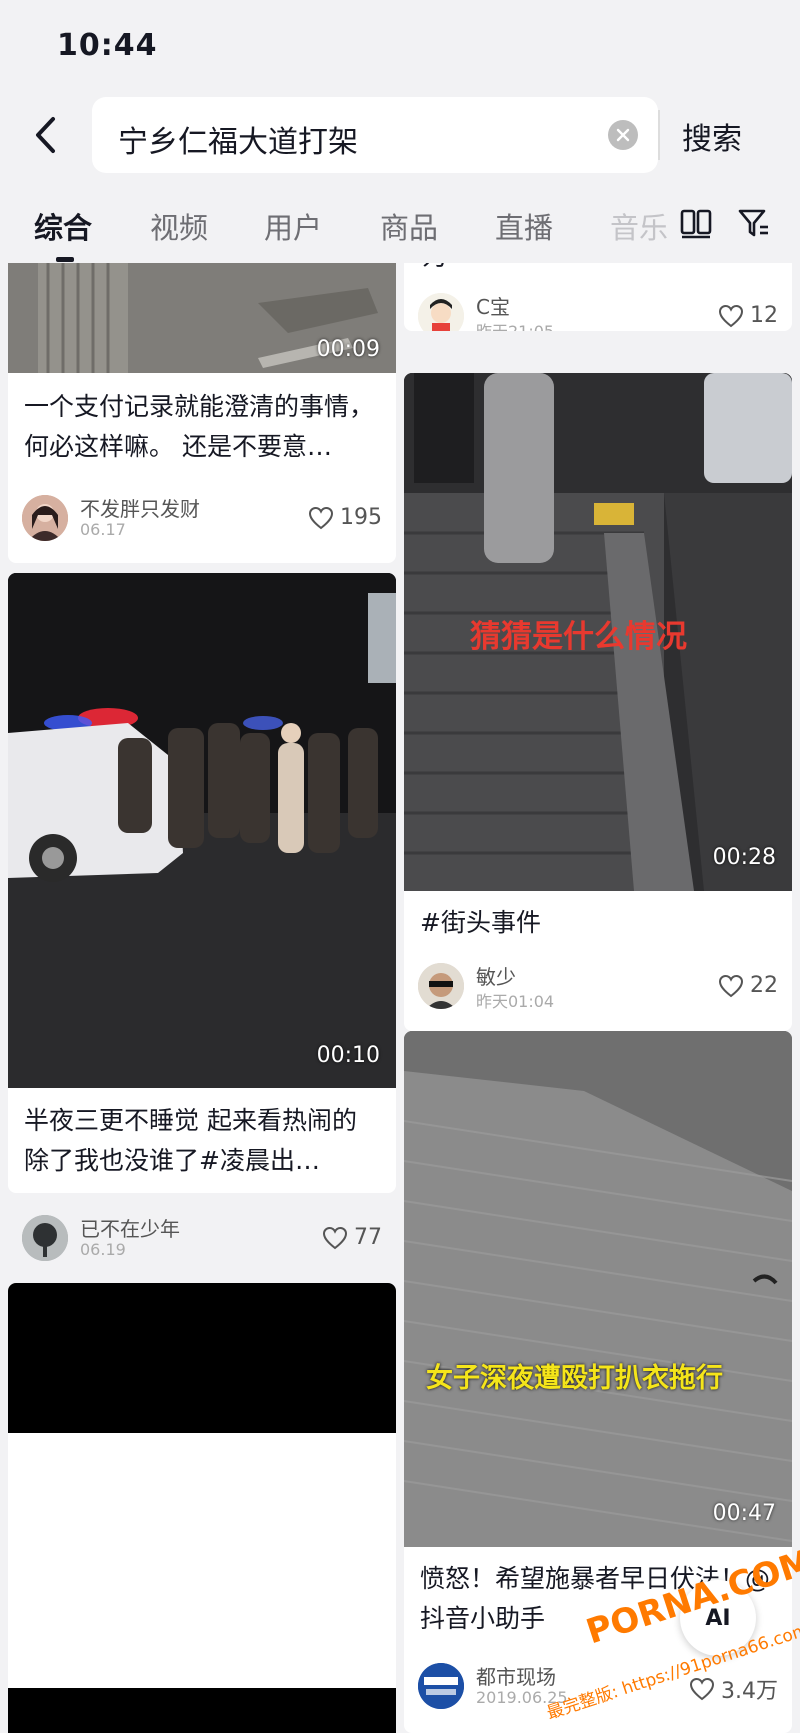  What do you see at coordinates (202, 830) in the screenshot?
I see `video-thumbnail: 00:10` at bounding box center [202, 830].